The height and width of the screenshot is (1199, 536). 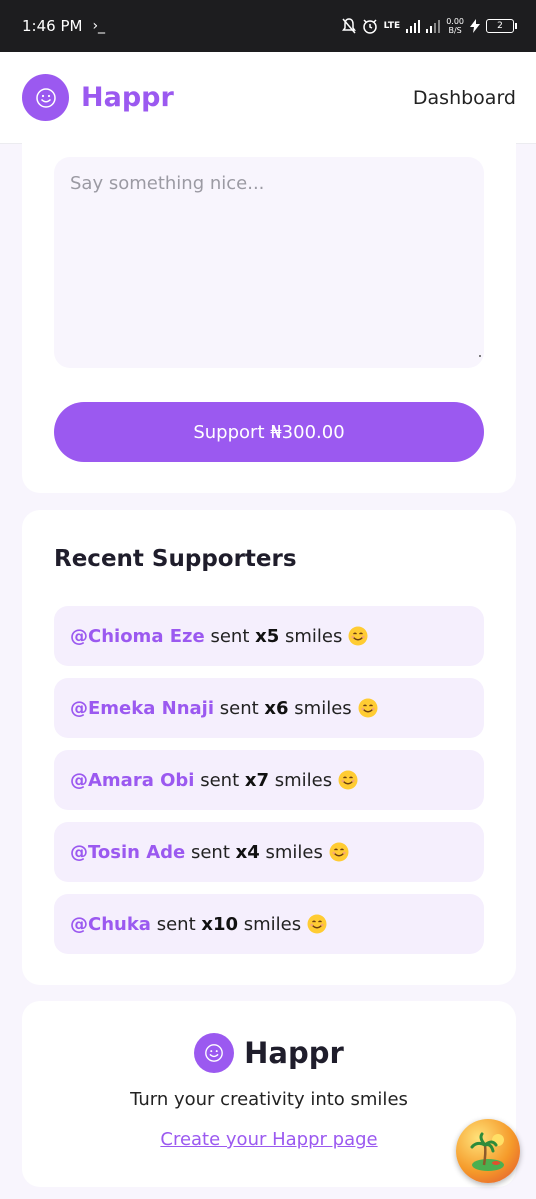 I want to click on list-item: @Chioma Eze sent x5 smiles, so click(x=269, y=636).